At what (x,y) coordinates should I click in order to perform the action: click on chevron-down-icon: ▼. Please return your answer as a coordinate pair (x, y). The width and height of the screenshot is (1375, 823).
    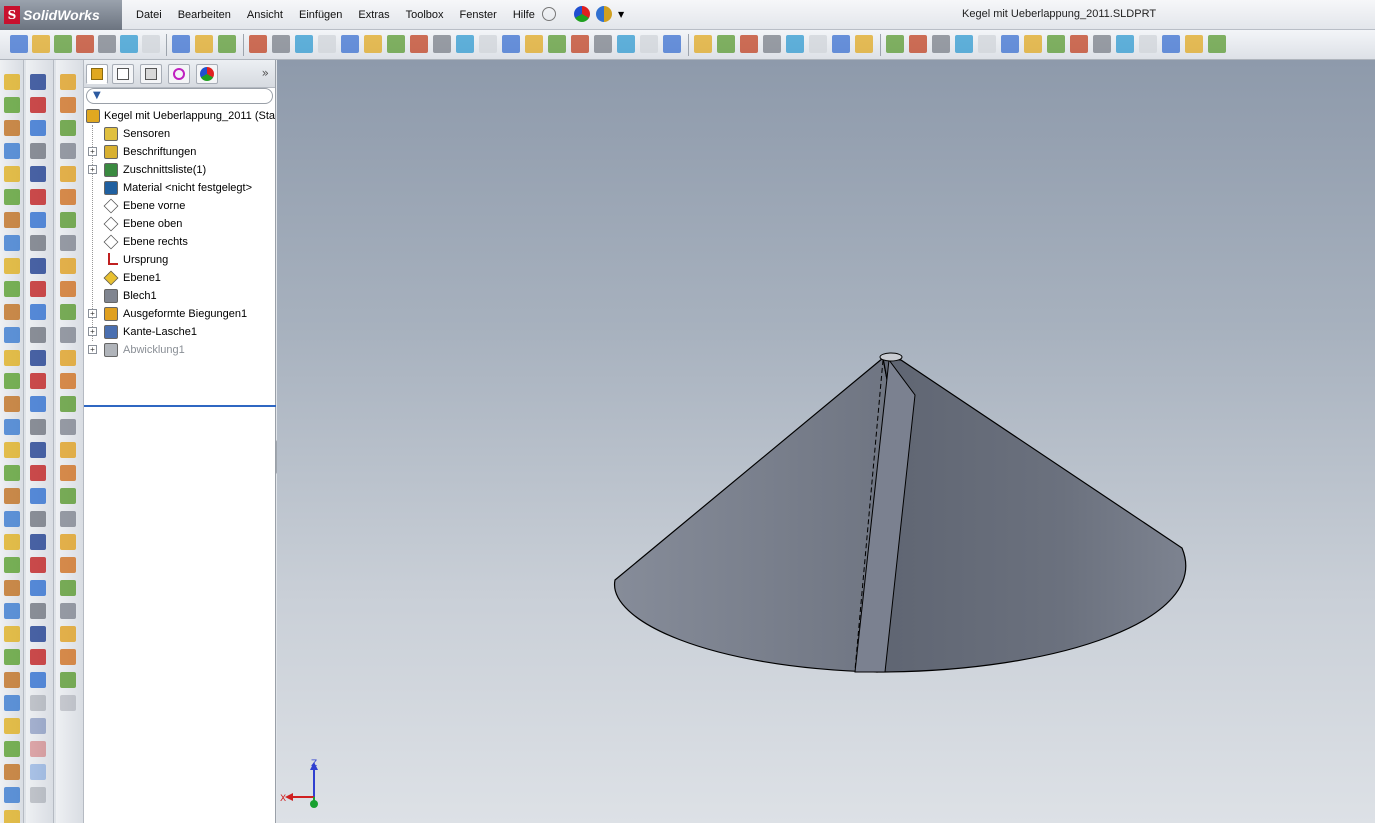
    Looking at the image, I should click on (621, 14).